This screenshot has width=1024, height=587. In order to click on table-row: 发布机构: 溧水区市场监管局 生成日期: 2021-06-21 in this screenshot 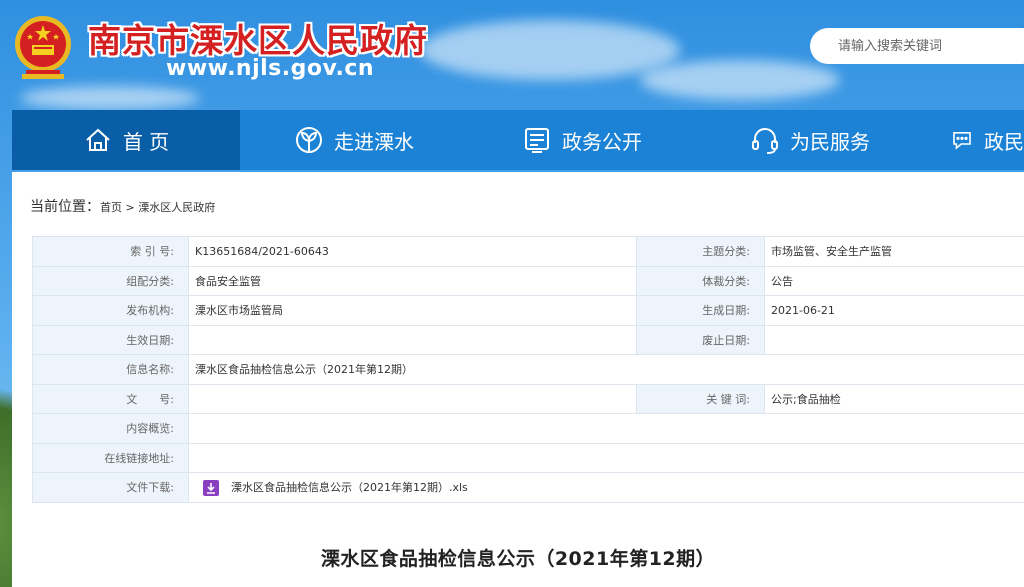, I will do `click(528, 310)`.